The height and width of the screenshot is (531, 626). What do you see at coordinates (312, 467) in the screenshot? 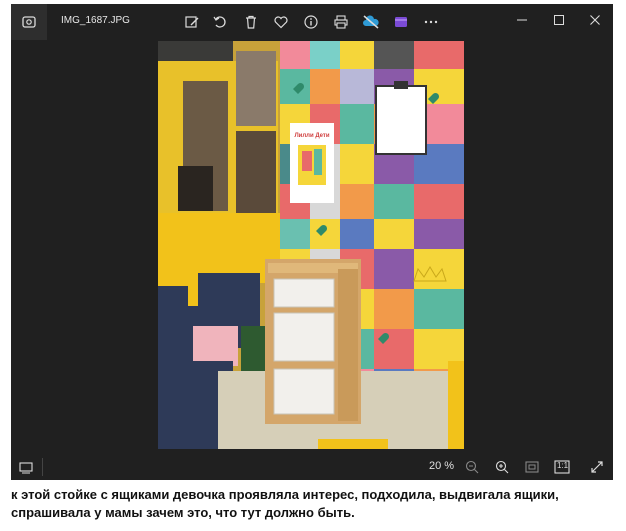
I see `status-bar: 20 % 1:1` at bounding box center [312, 467].